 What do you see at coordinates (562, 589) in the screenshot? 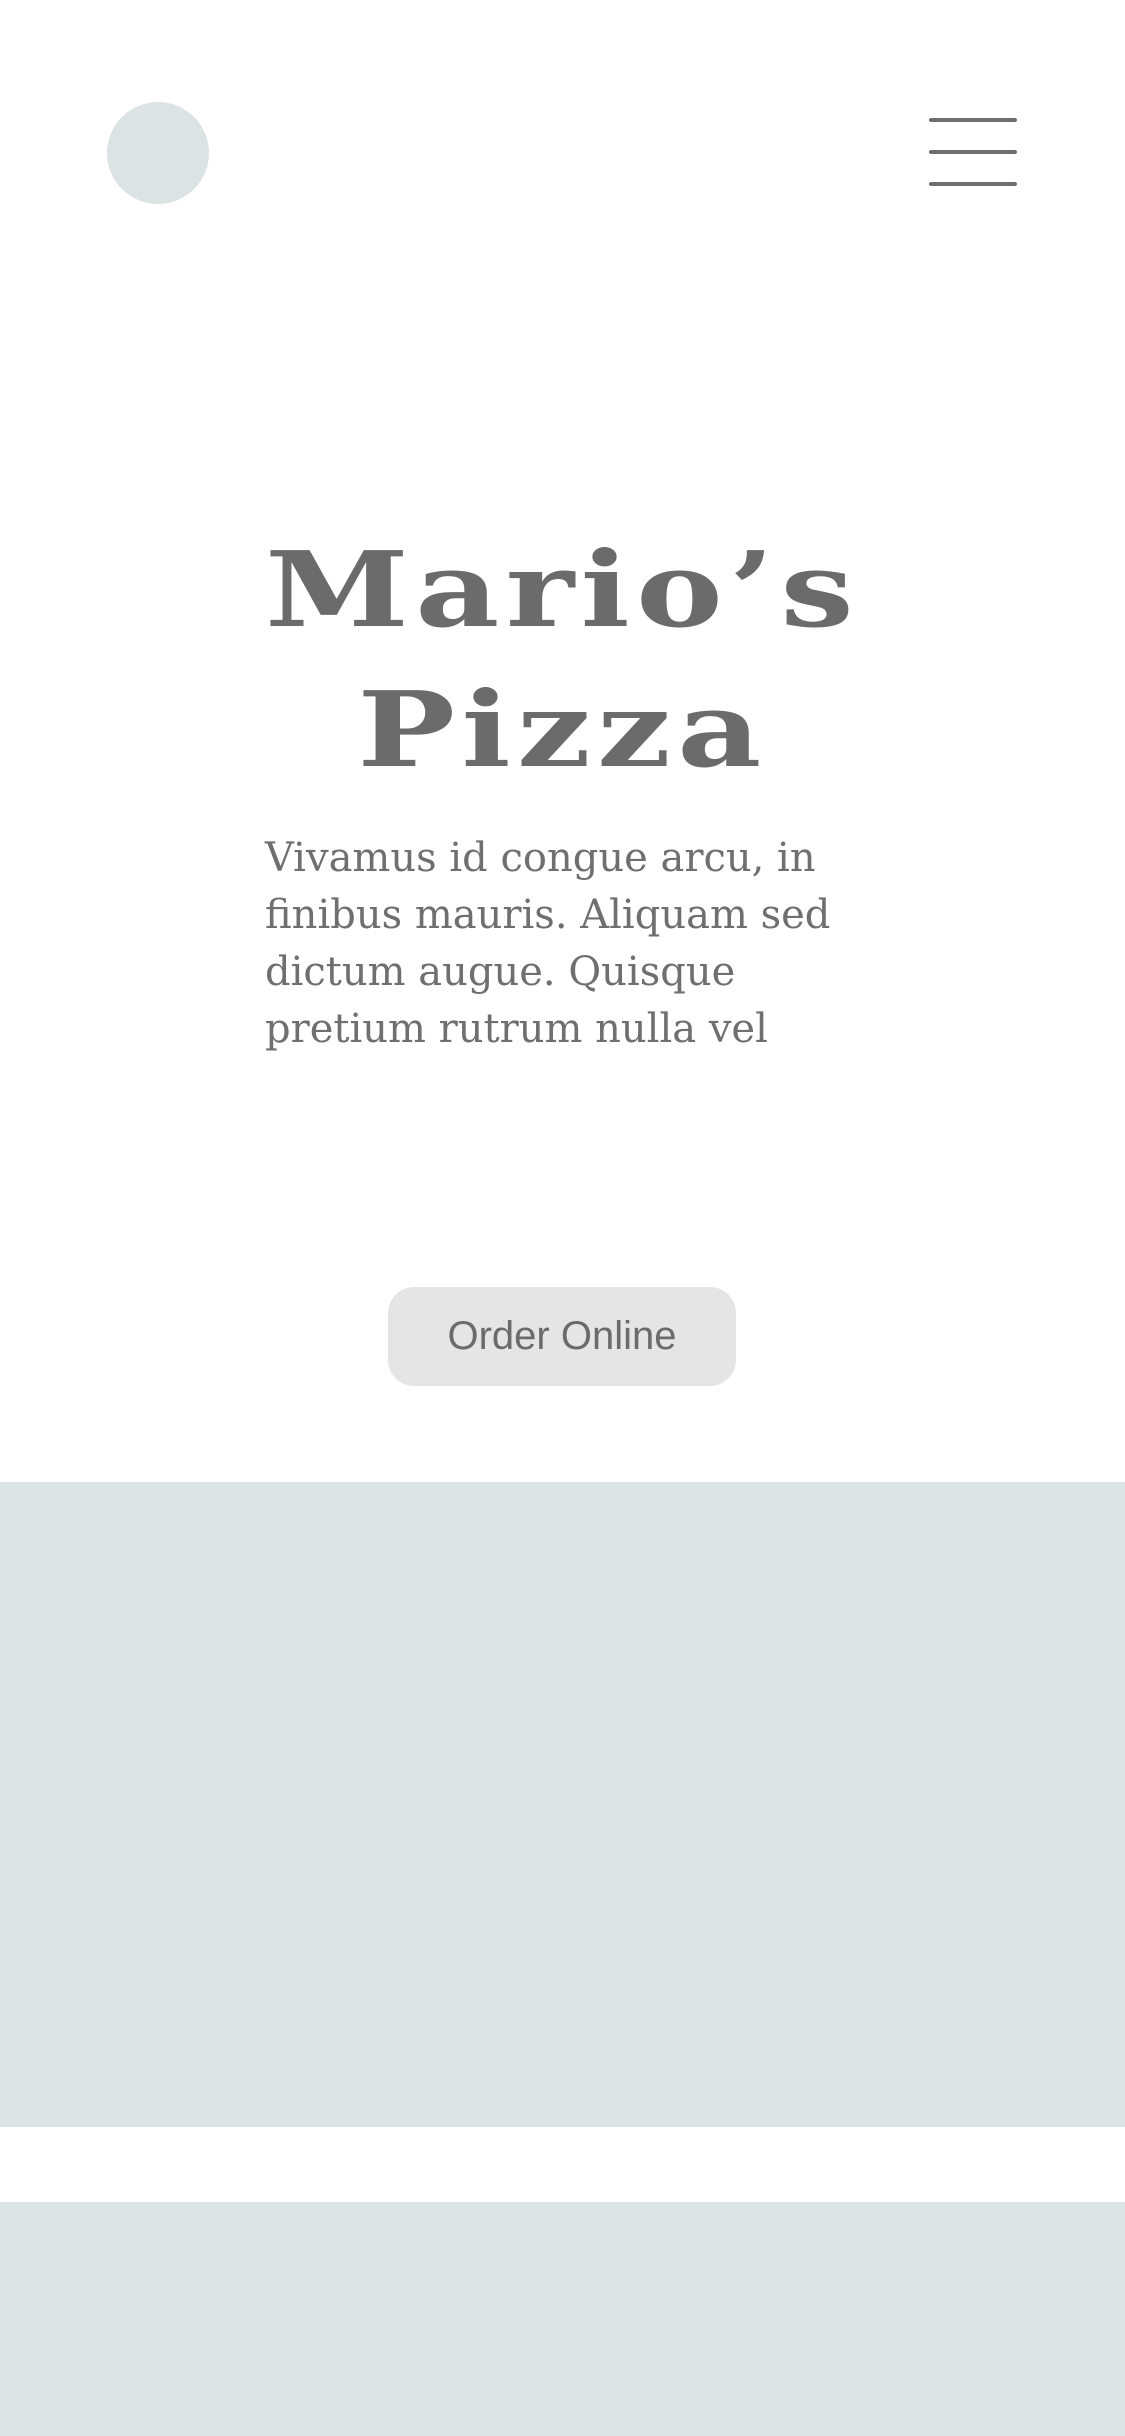
I see `title-line-1: Mario’s` at bounding box center [562, 589].